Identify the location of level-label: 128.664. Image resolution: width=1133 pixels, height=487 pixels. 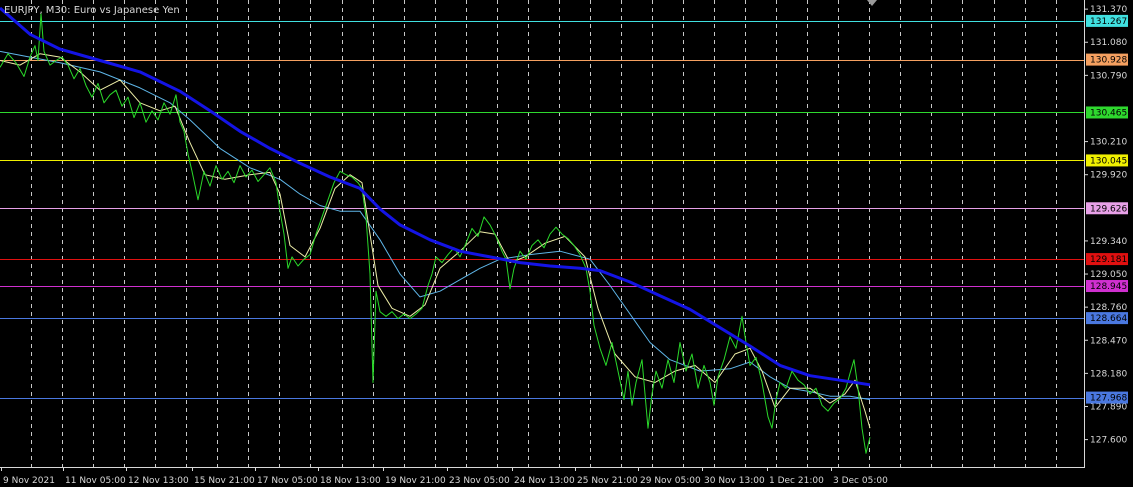
(1108, 319).